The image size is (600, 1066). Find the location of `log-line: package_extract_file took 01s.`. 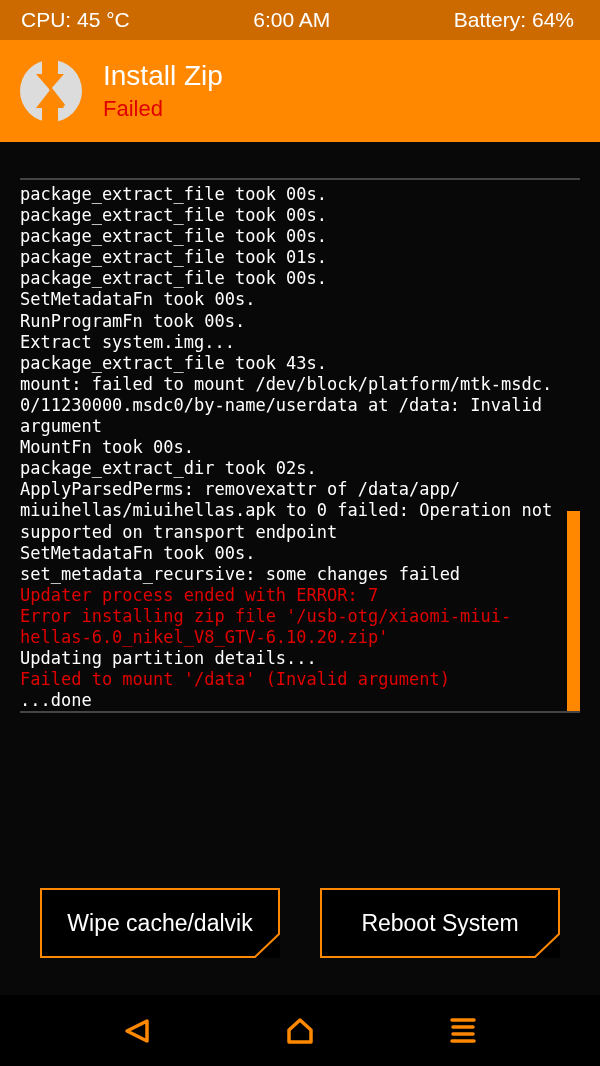

log-line: package_extract_file took 01s. is located at coordinates (174, 258).